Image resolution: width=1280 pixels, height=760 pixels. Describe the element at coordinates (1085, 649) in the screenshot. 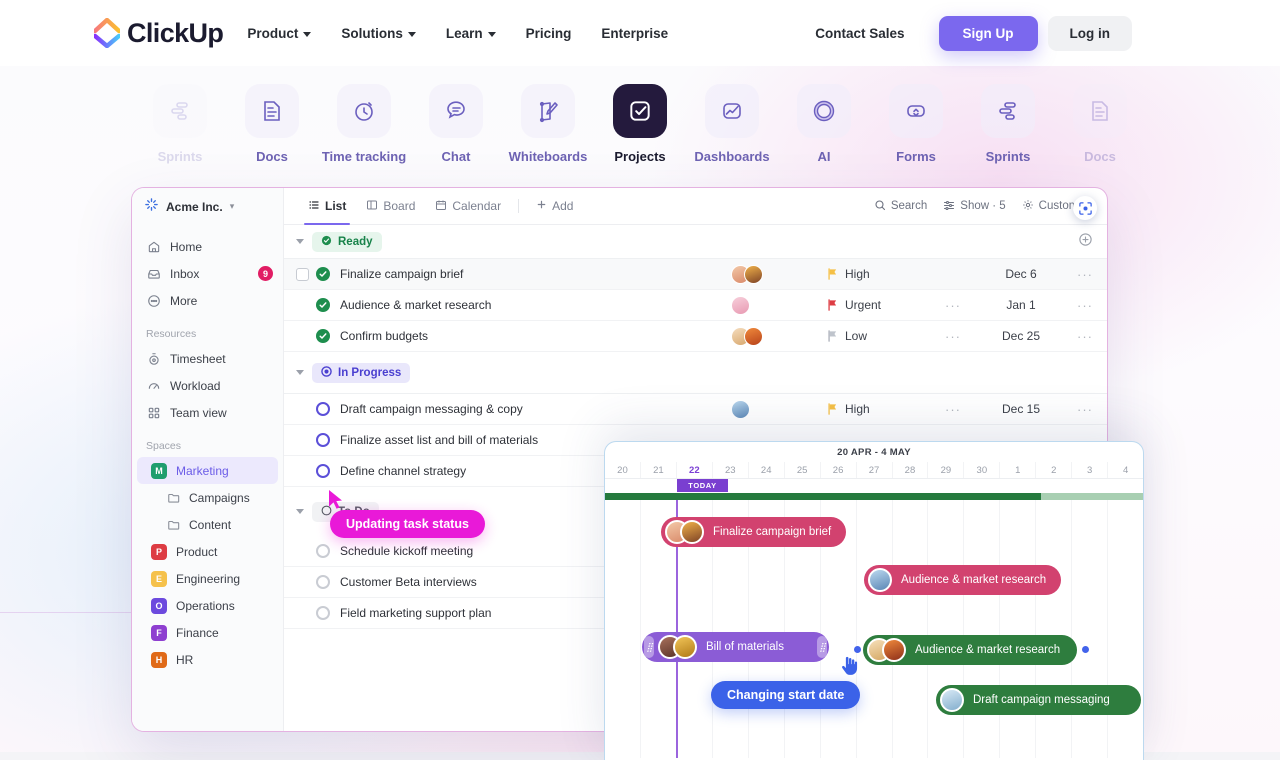

I see `dependency-dot-right` at that location.